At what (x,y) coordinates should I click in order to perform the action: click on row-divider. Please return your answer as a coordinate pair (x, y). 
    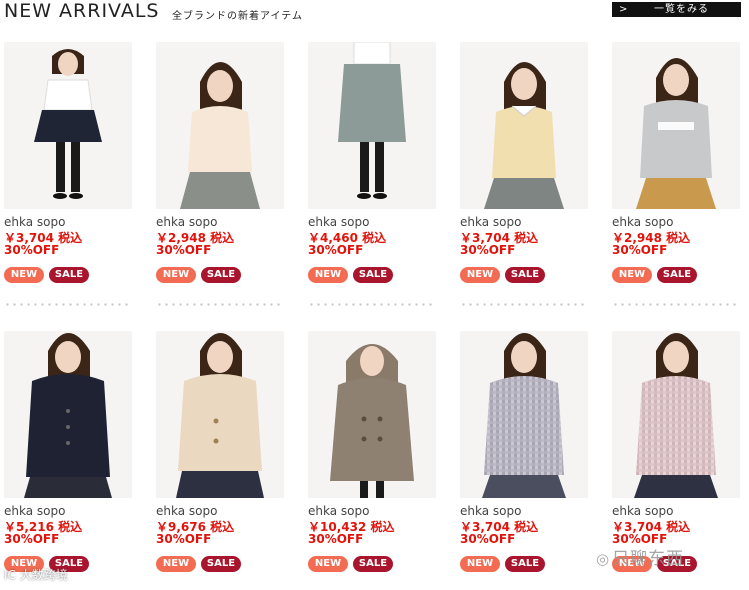
    Looking at the image, I should click on (374, 305).